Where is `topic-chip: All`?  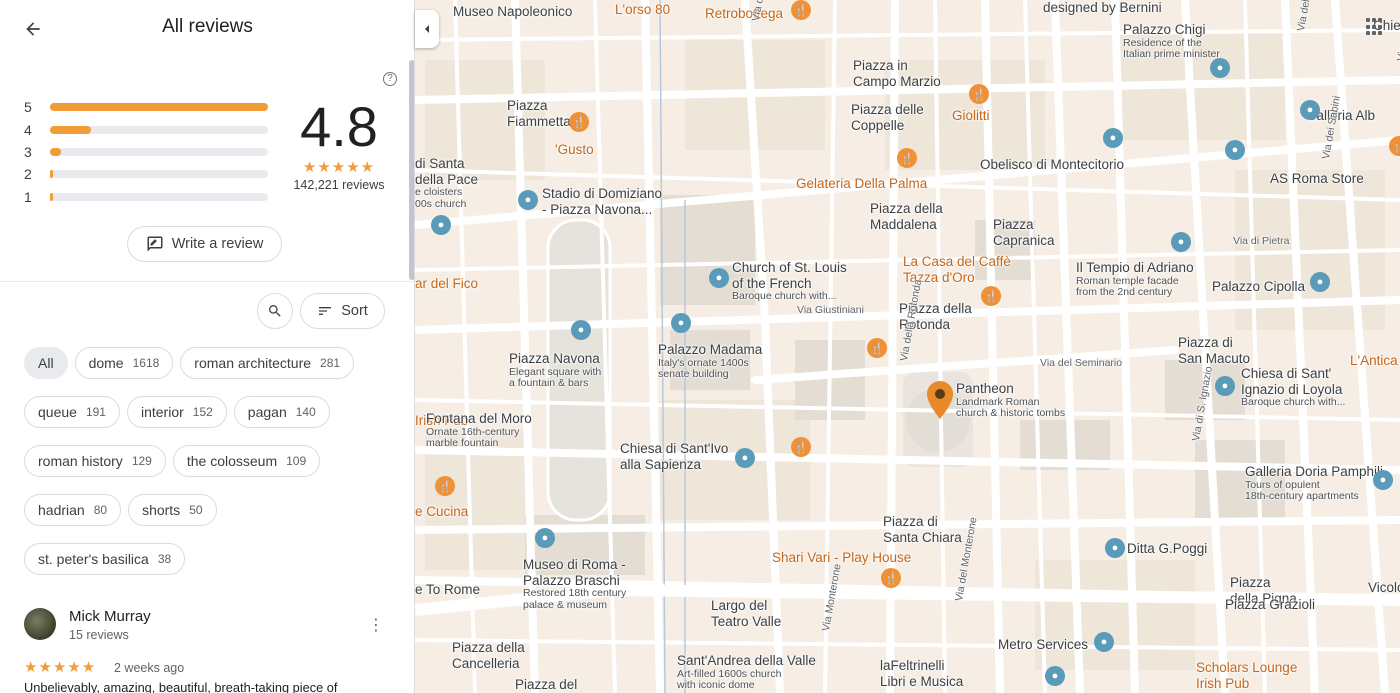 topic-chip: All is located at coordinates (46, 363).